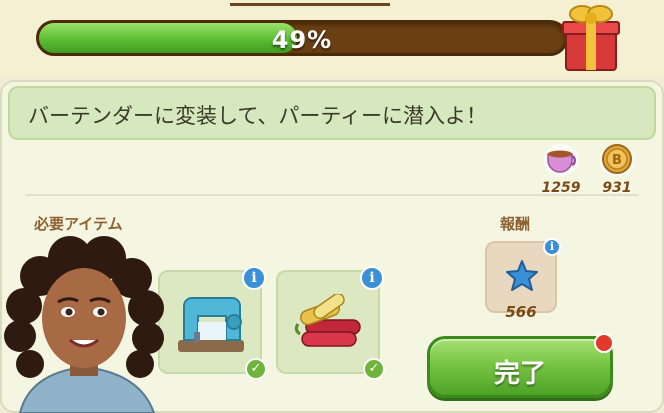 The width and height of the screenshot is (664, 413). I want to click on fabric-rolls-icon, so click(327, 320).